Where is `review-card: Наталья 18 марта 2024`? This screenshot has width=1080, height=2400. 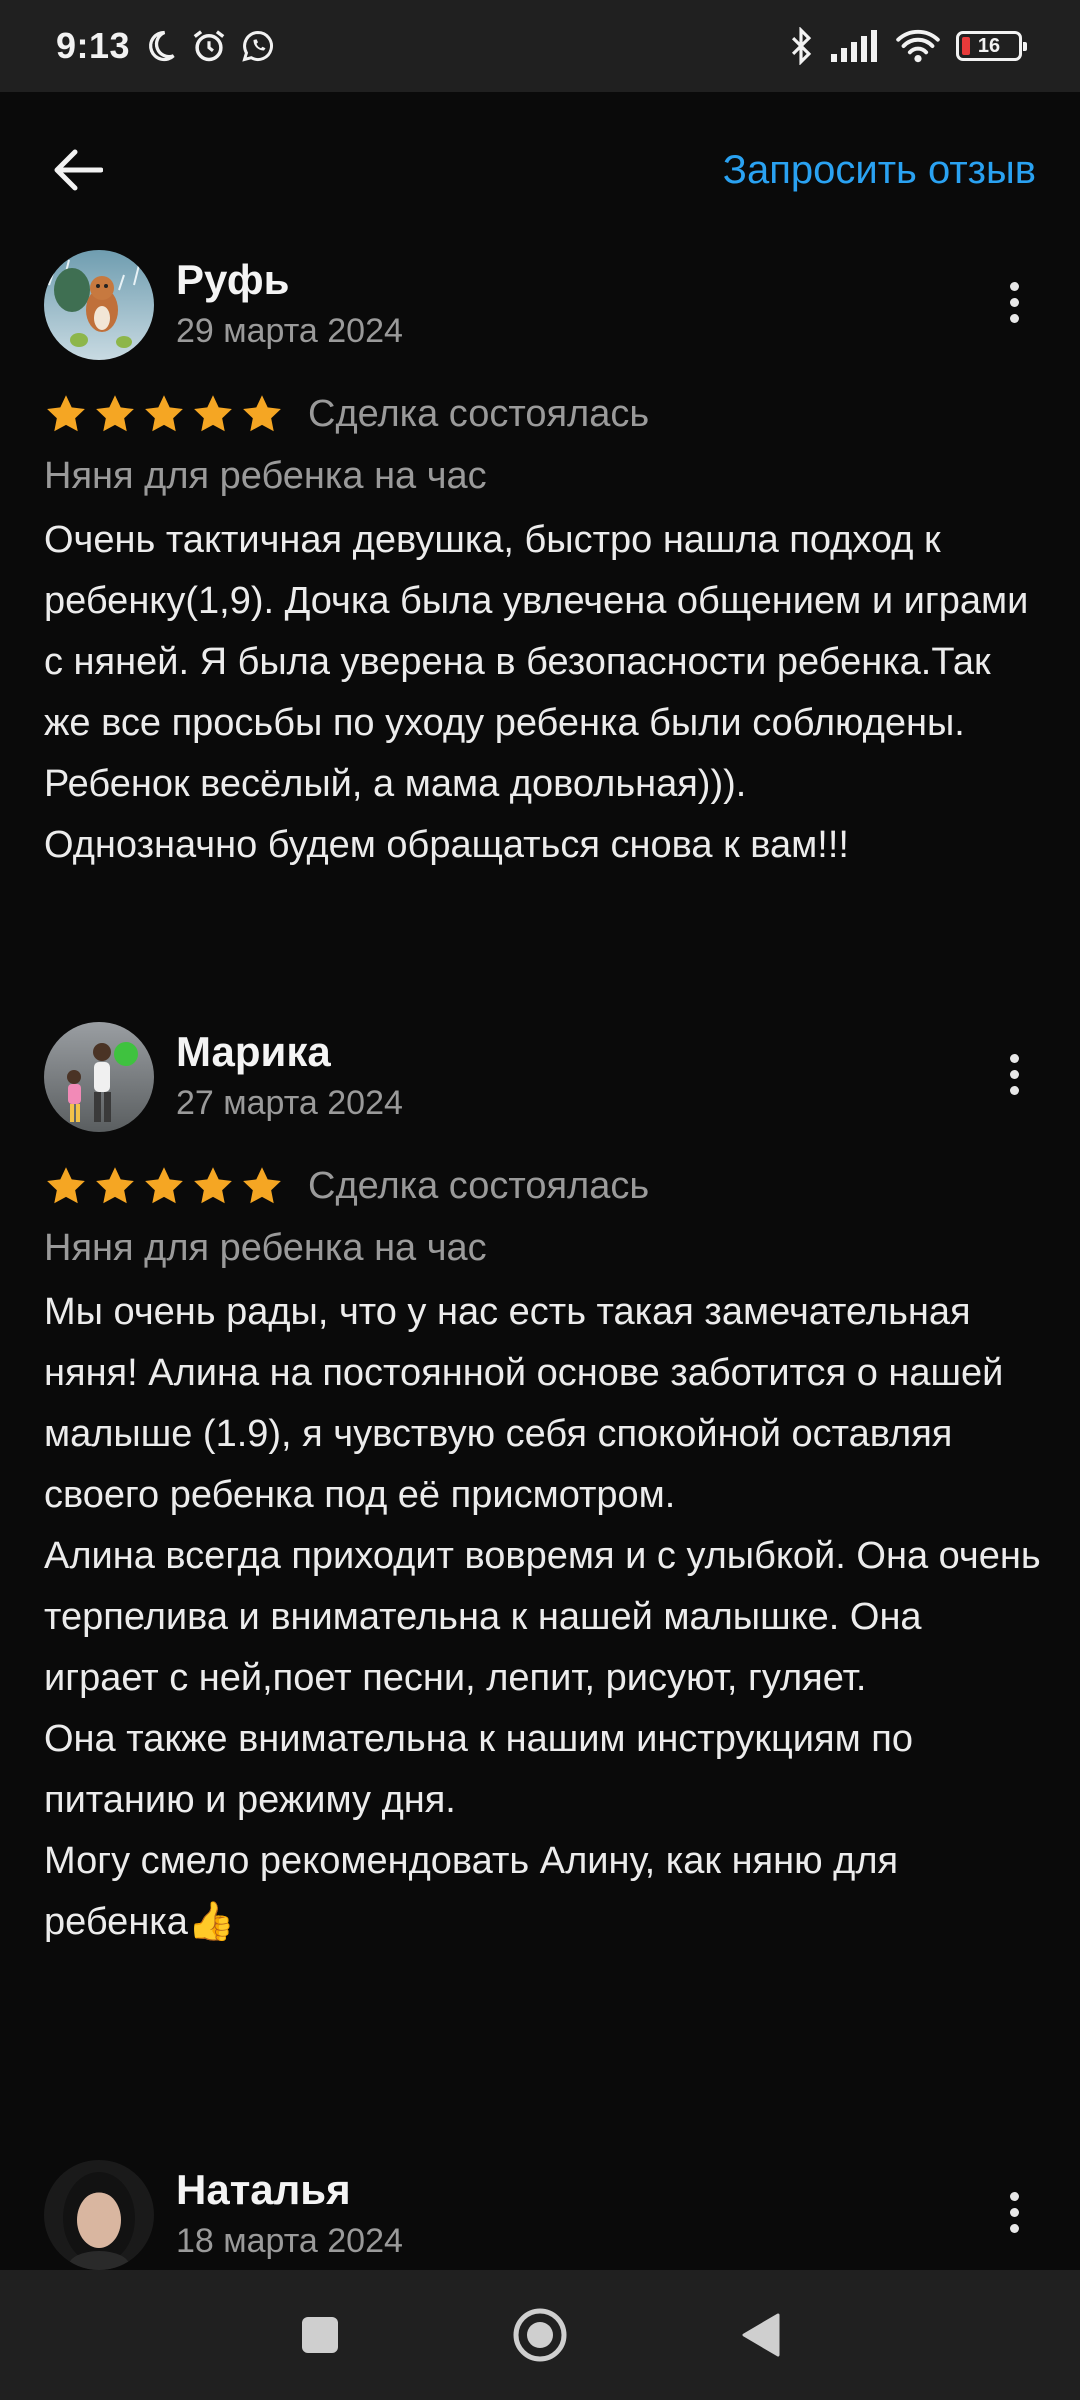 review-card: Наталья 18 марта 2024 is located at coordinates (544, 2216).